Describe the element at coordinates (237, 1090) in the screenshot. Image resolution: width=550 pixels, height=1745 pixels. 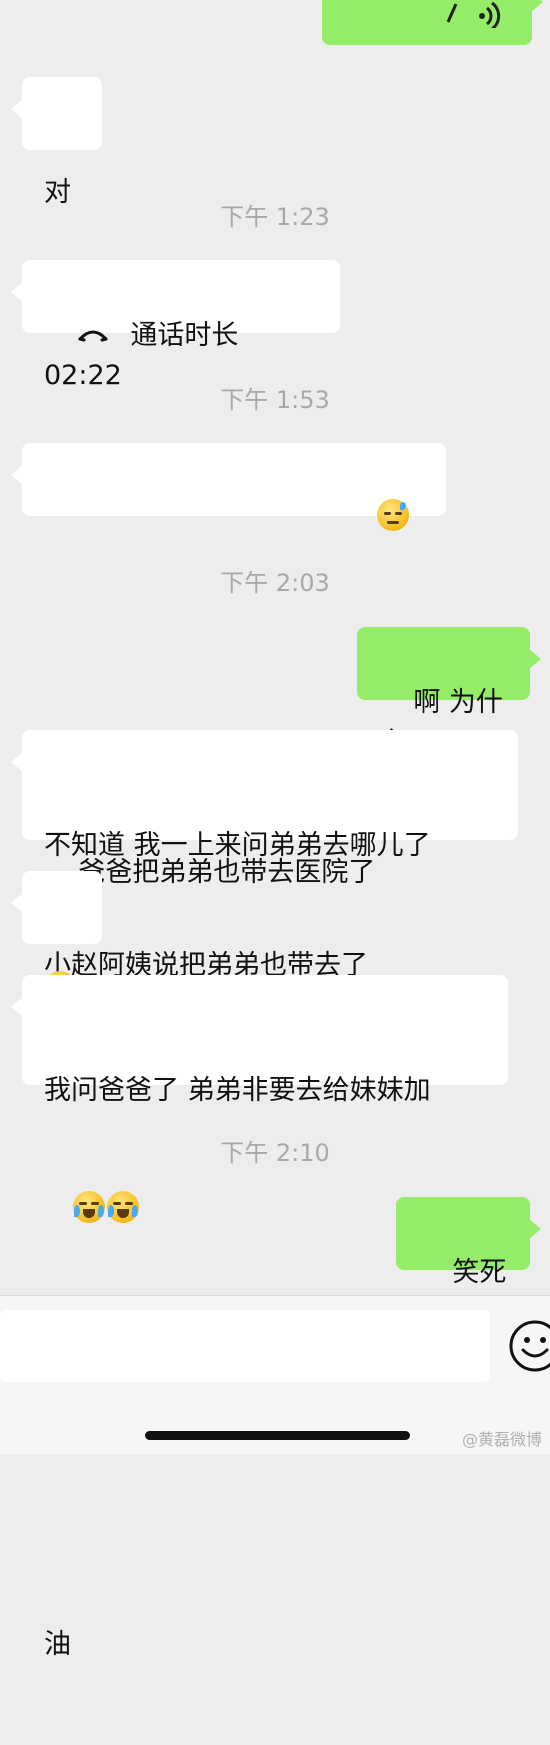
I see `message-text-line: 我问爸爸了 弟弟非要去给妹妹加` at that location.